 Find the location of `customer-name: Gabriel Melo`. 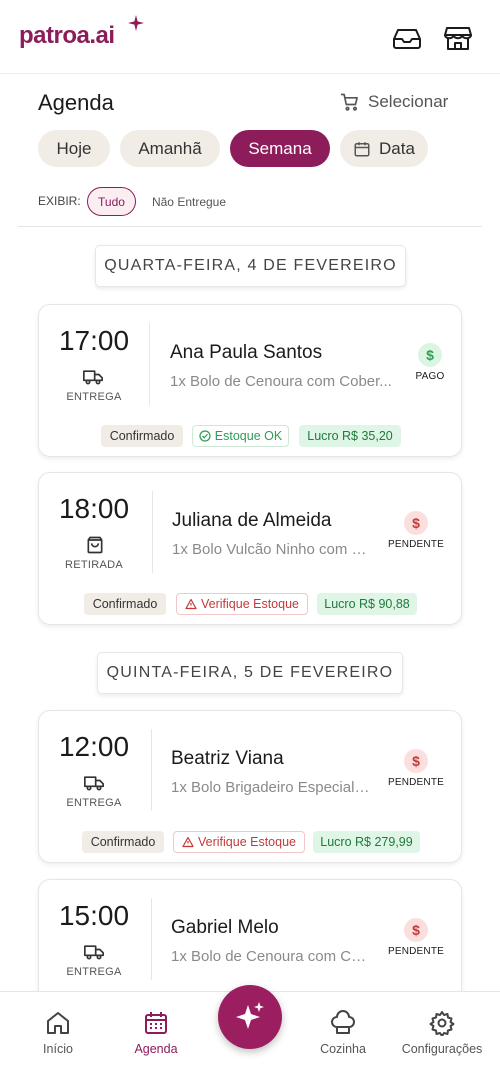

customer-name: Gabriel Melo is located at coordinates (225, 927).